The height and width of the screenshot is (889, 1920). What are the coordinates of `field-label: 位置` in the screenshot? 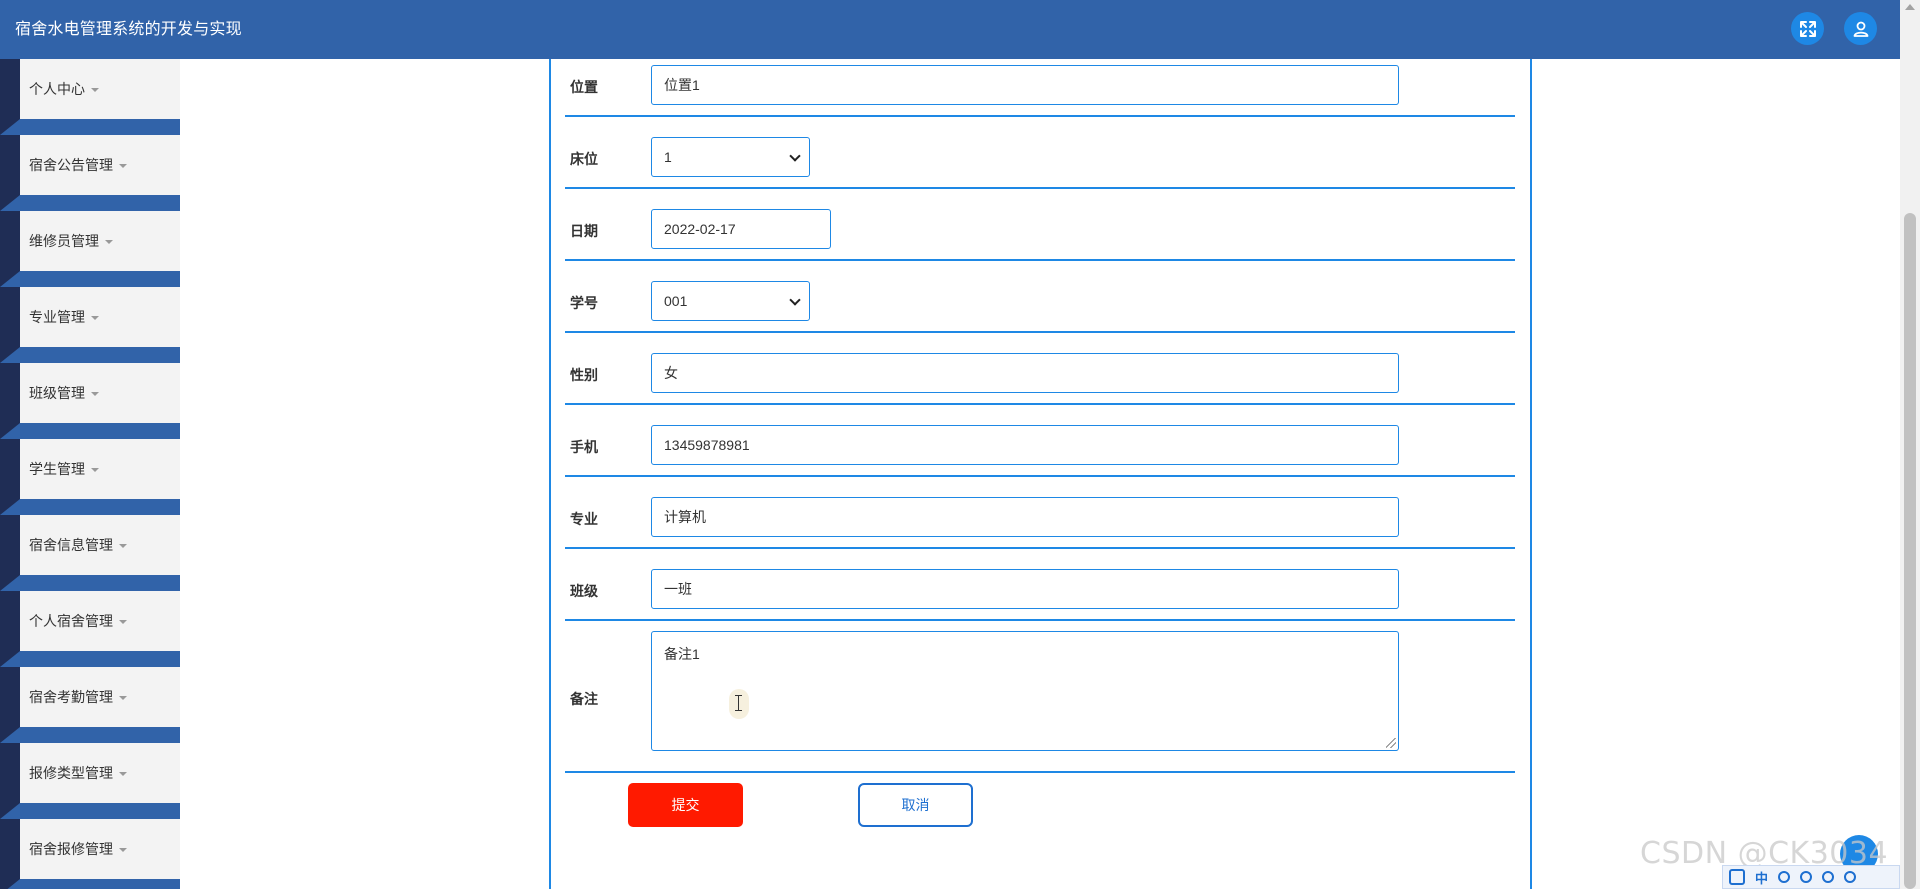 It's located at (584, 87).